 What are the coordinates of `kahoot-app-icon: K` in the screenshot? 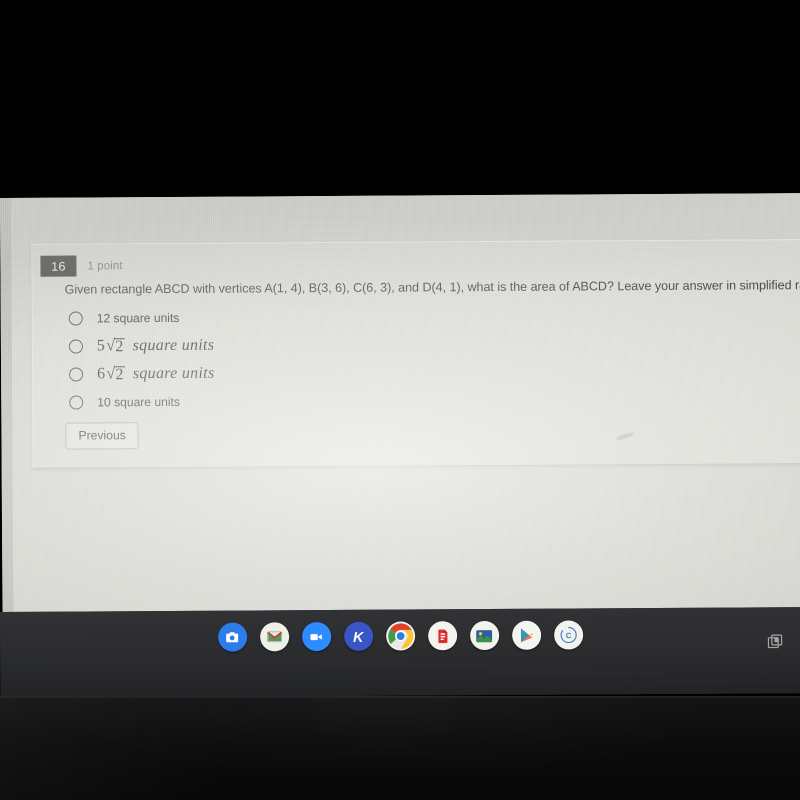 It's located at (358, 636).